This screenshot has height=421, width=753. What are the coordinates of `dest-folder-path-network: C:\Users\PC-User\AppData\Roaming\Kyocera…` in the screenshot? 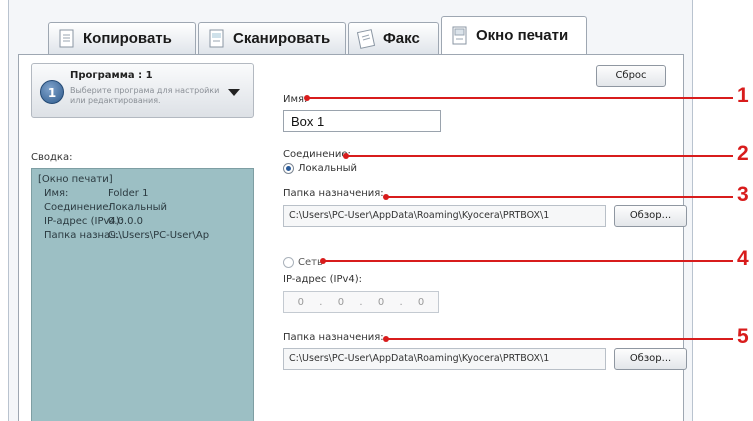 It's located at (444, 359).